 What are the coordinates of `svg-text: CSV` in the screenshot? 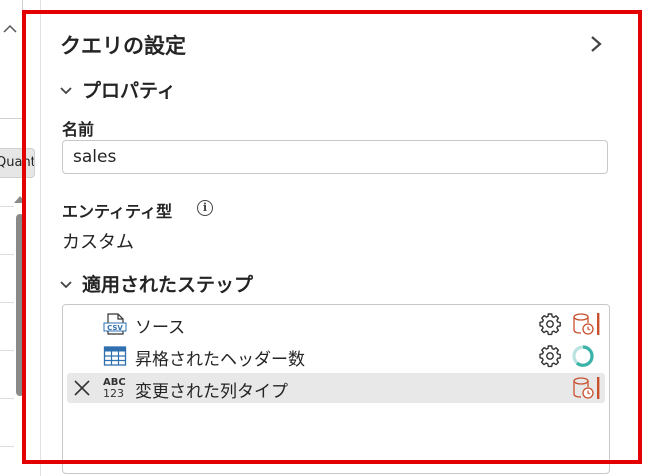 It's located at (115, 328).